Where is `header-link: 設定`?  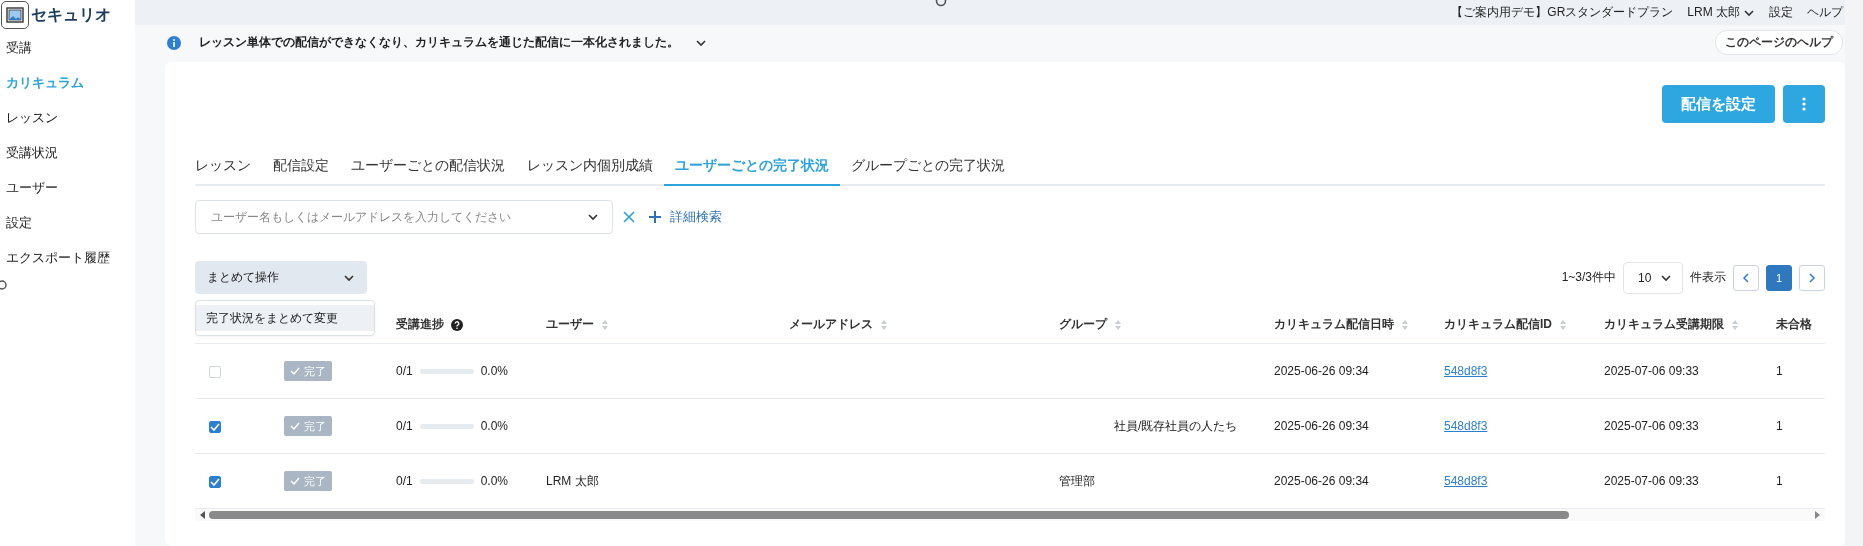
header-link: 設定 is located at coordinates (1781, 12).